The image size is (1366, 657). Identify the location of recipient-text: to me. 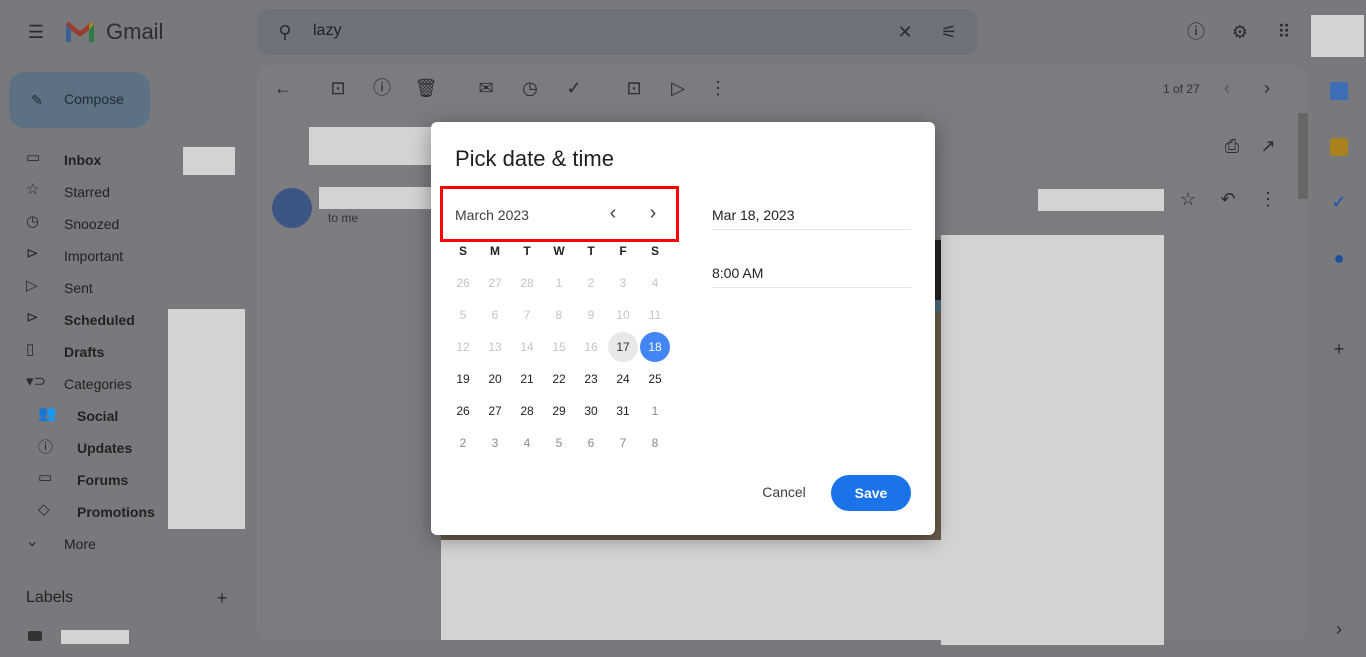
(343, 218).